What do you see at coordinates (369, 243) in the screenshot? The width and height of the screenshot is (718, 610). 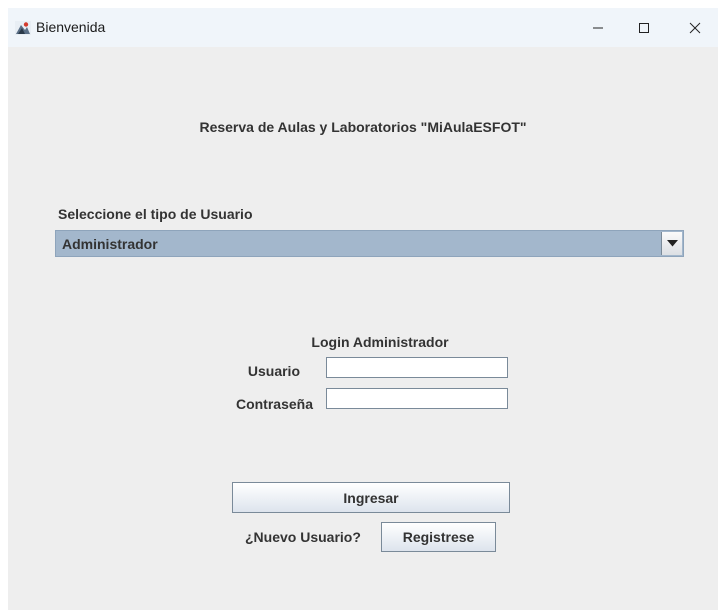 I see `user-type-select: Administrador` at bounding box center [369, 243].